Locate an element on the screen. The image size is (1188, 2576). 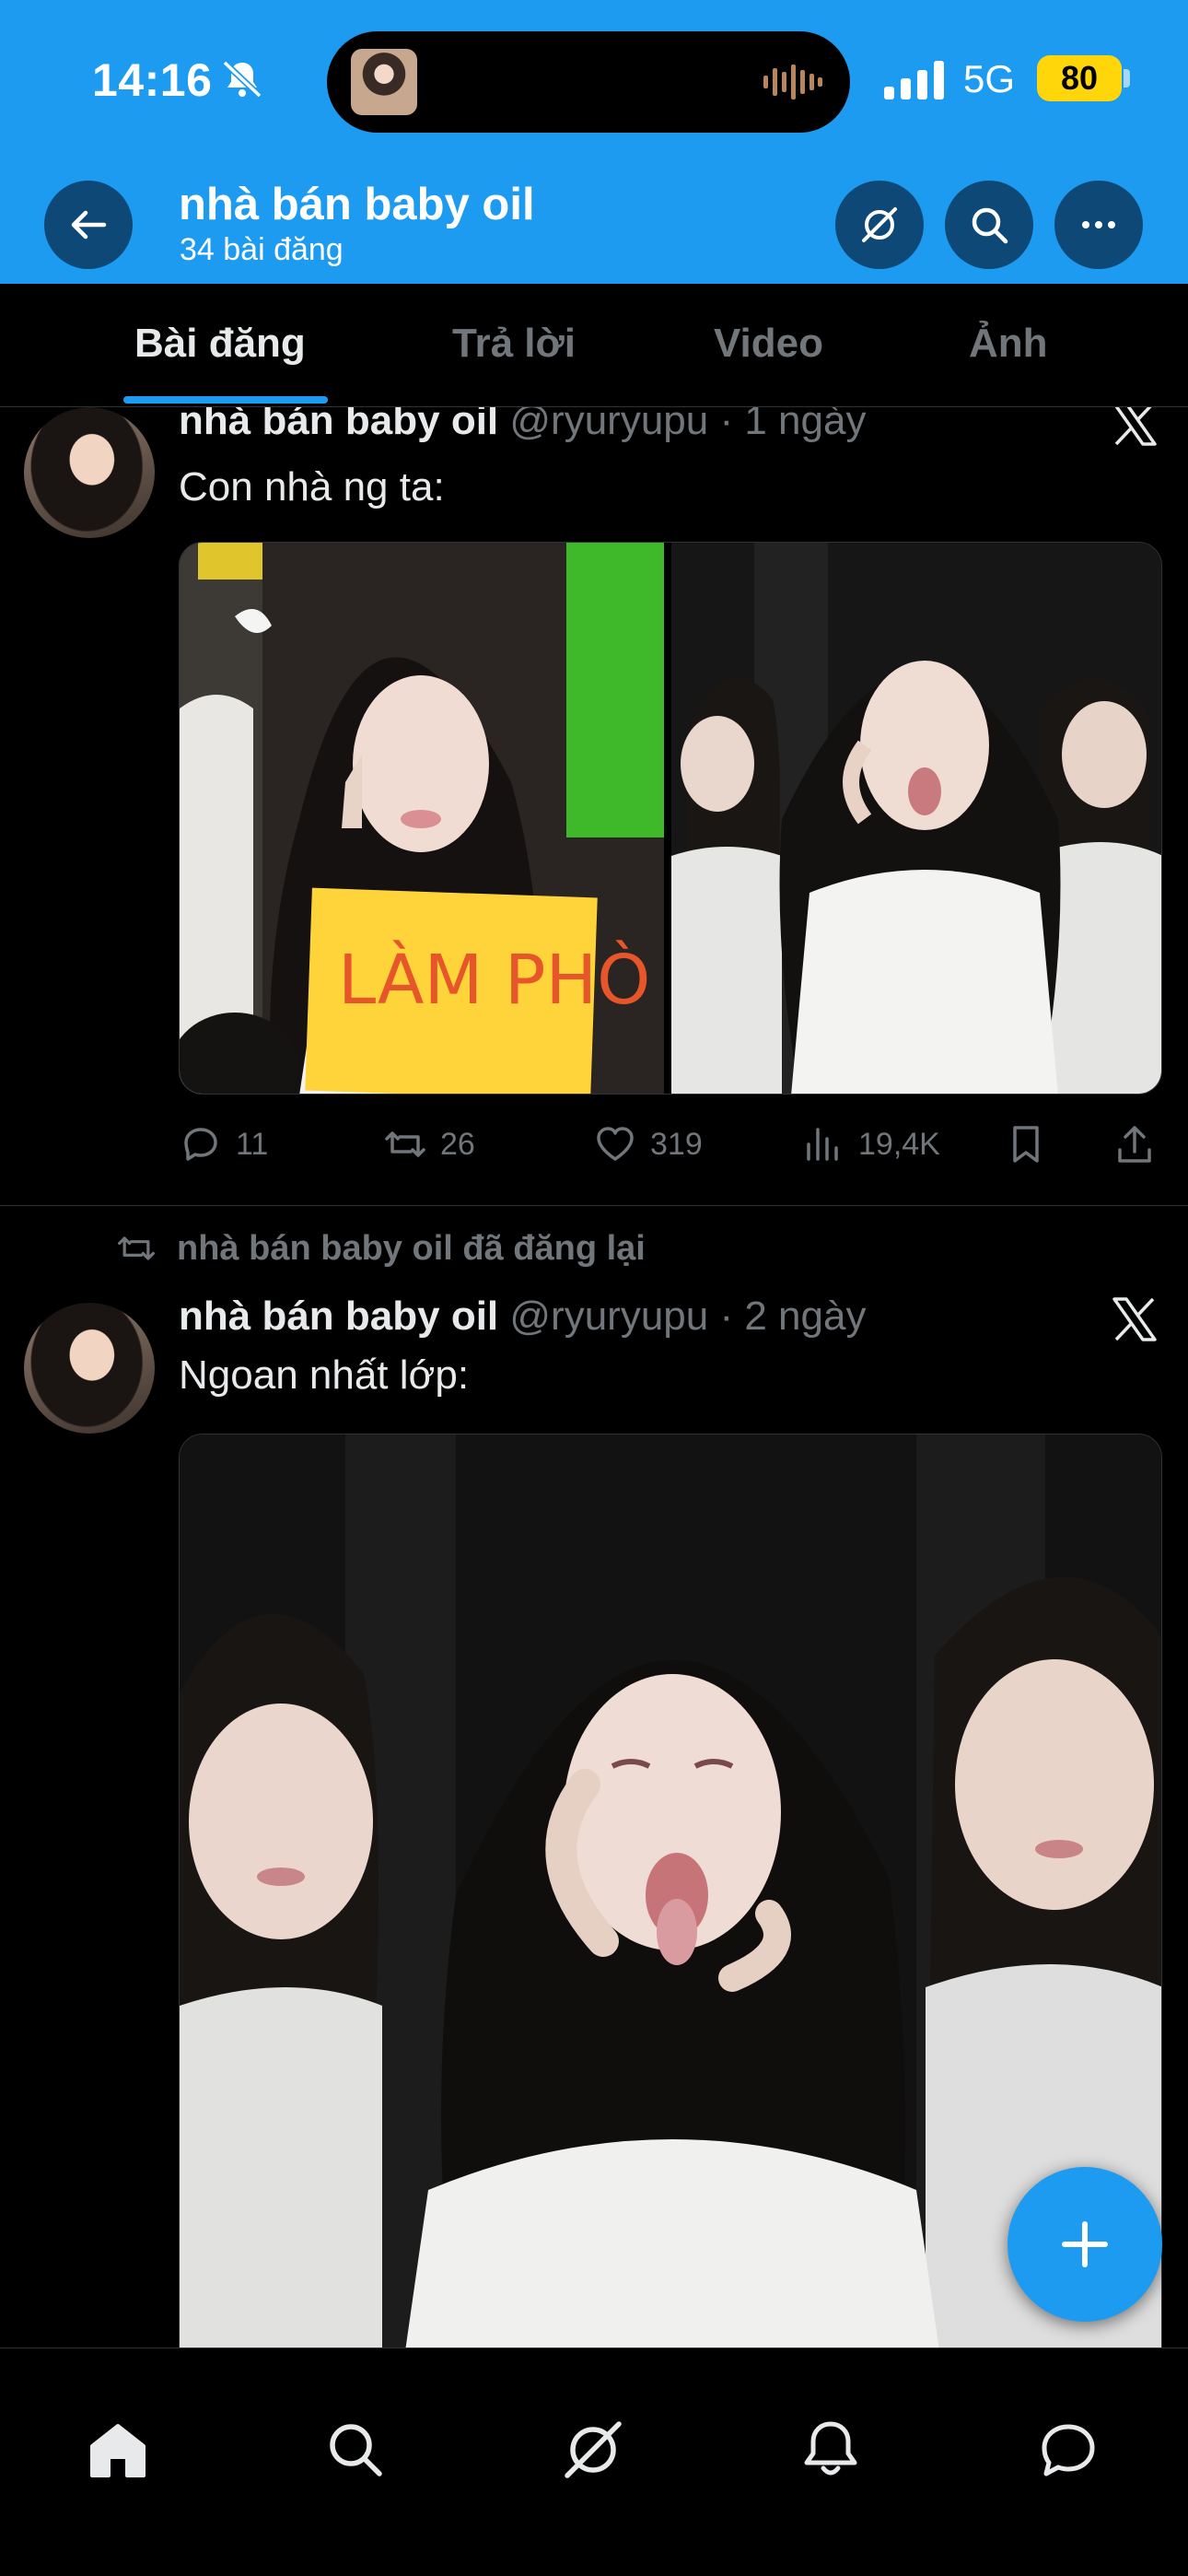
back-arrow-icon is located at coordinates (89, 225).